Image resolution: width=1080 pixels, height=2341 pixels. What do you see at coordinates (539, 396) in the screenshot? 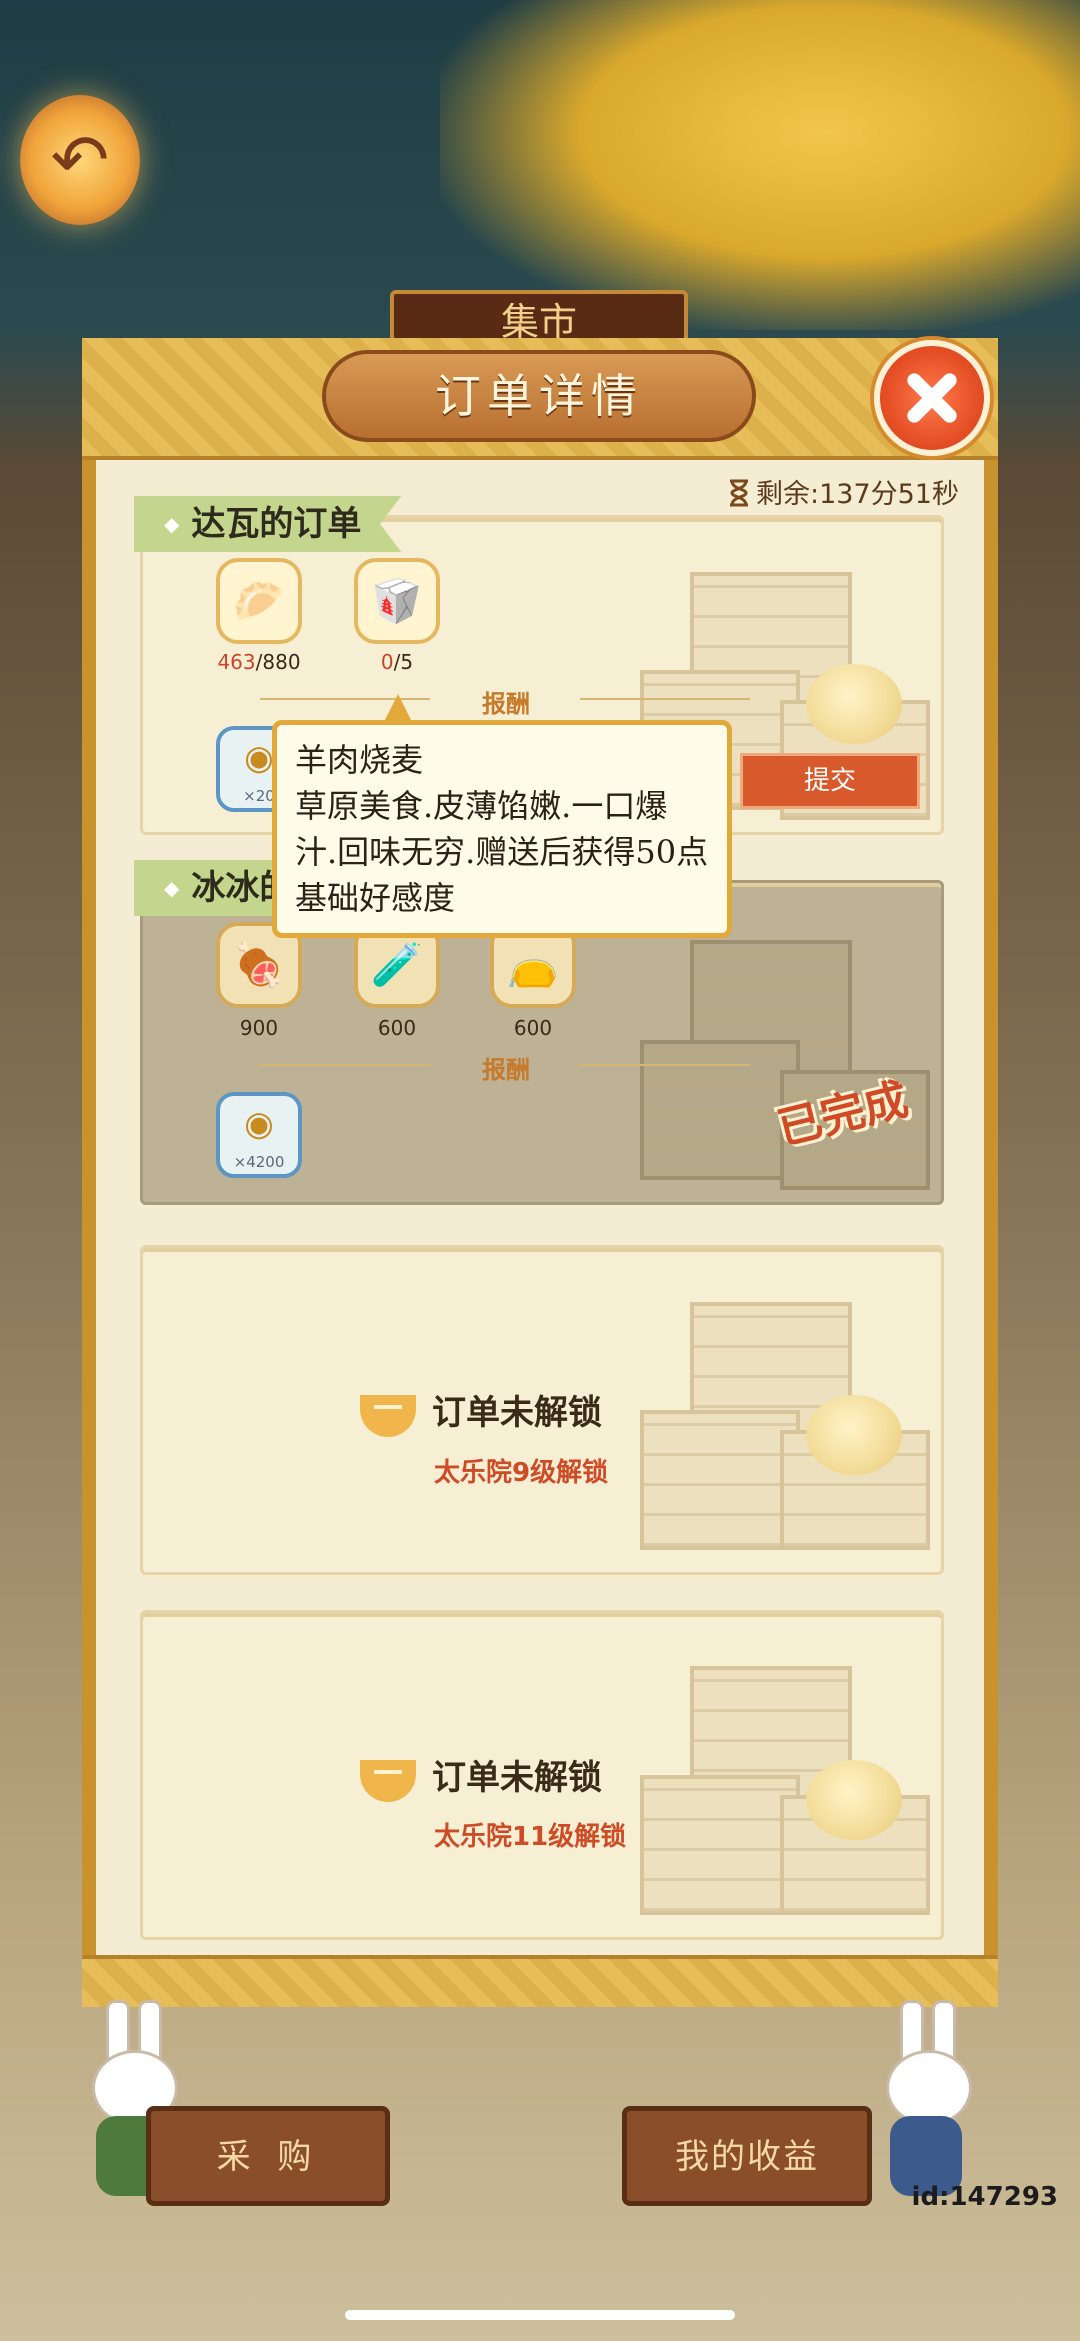
I see `modal-title: 订单详情` at bounding box center [539, 396].